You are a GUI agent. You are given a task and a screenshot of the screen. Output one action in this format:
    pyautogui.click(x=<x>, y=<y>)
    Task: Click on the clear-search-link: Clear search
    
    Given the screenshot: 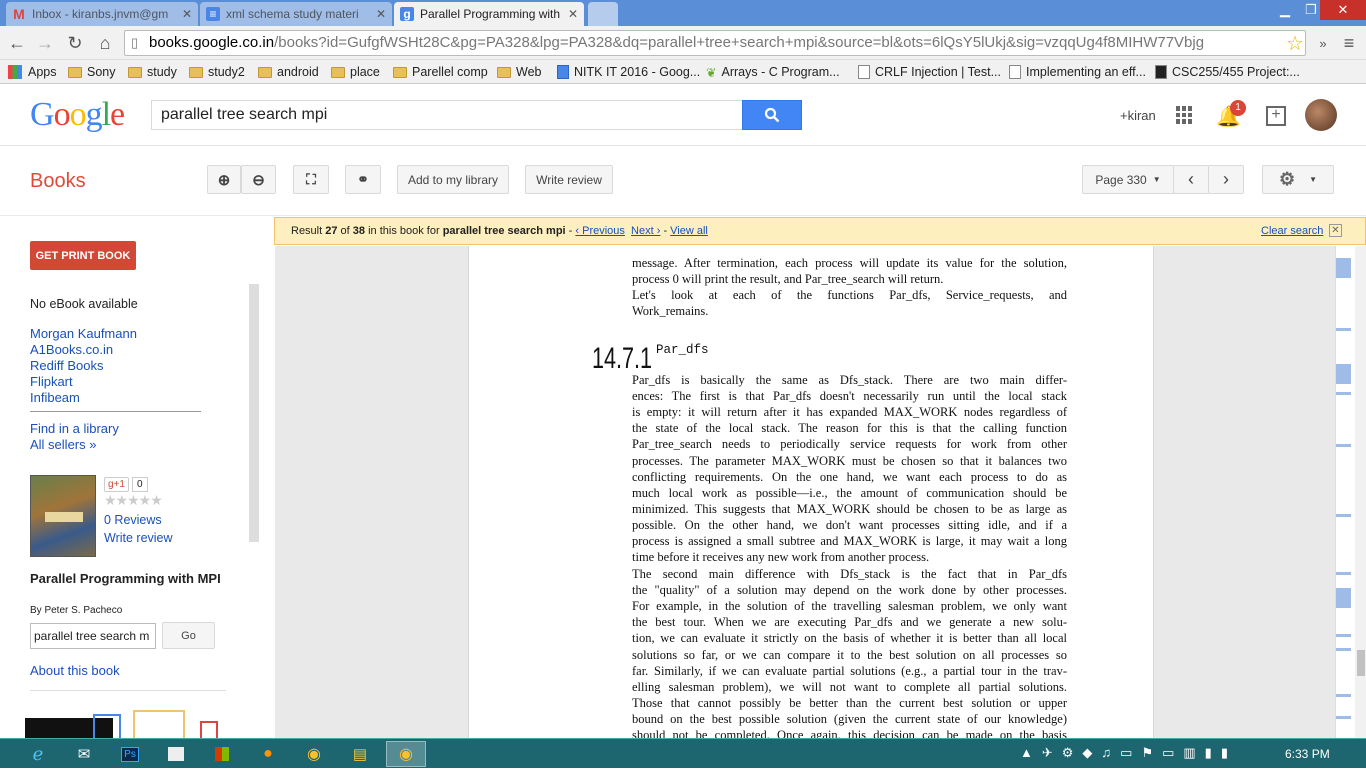 What is the action you would take?
    pyautogui.click(x=1292, y=231)
    